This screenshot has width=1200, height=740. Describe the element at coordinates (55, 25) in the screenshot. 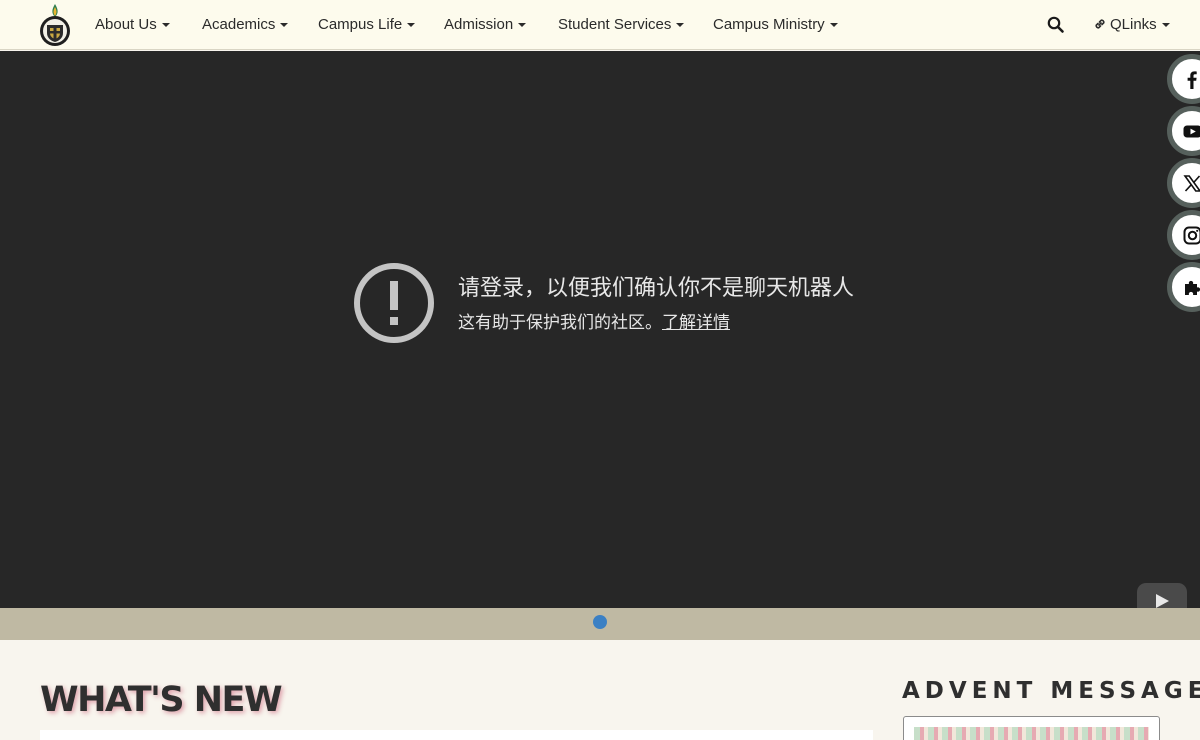

I see `school-logo` at that location.